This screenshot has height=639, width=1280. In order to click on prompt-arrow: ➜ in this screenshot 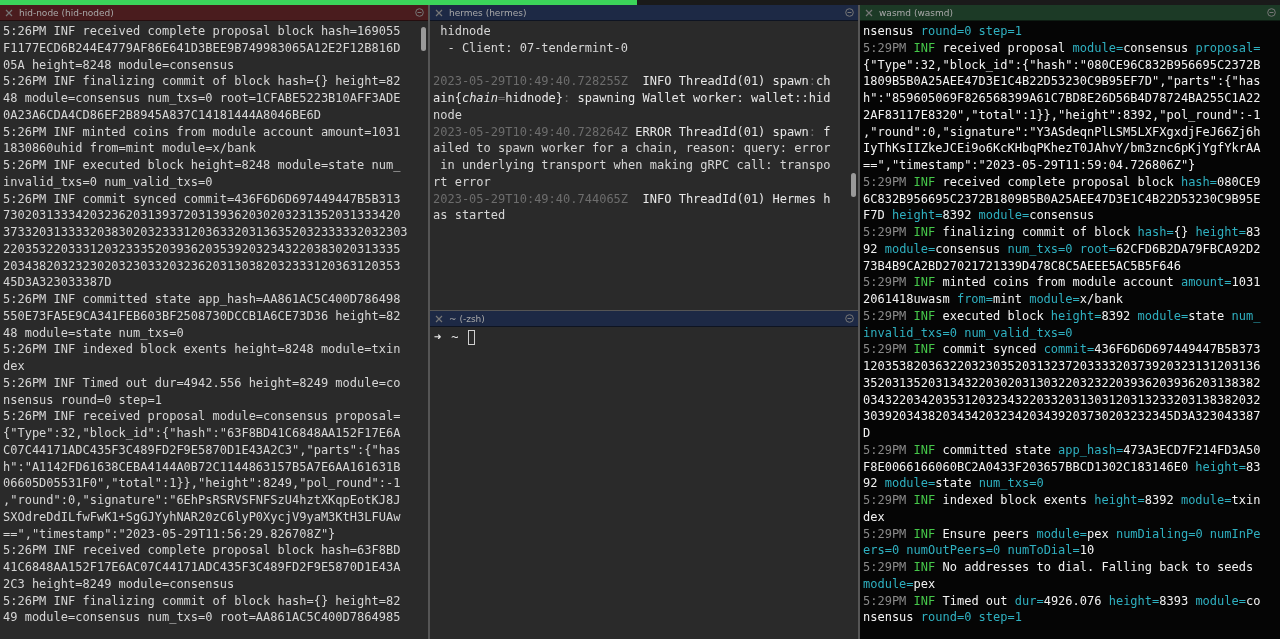, I will do `click(438, 337)`.